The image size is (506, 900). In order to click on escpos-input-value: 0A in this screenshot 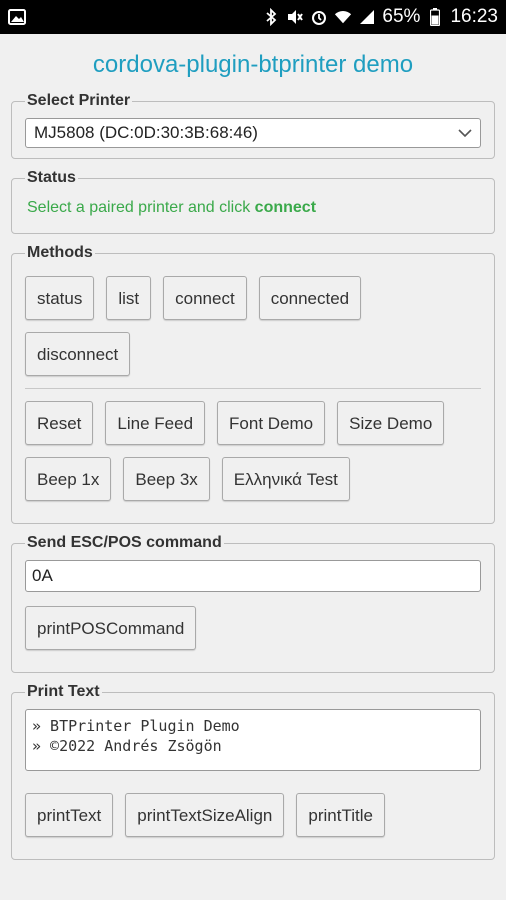, I will do `click(42, 575)`.